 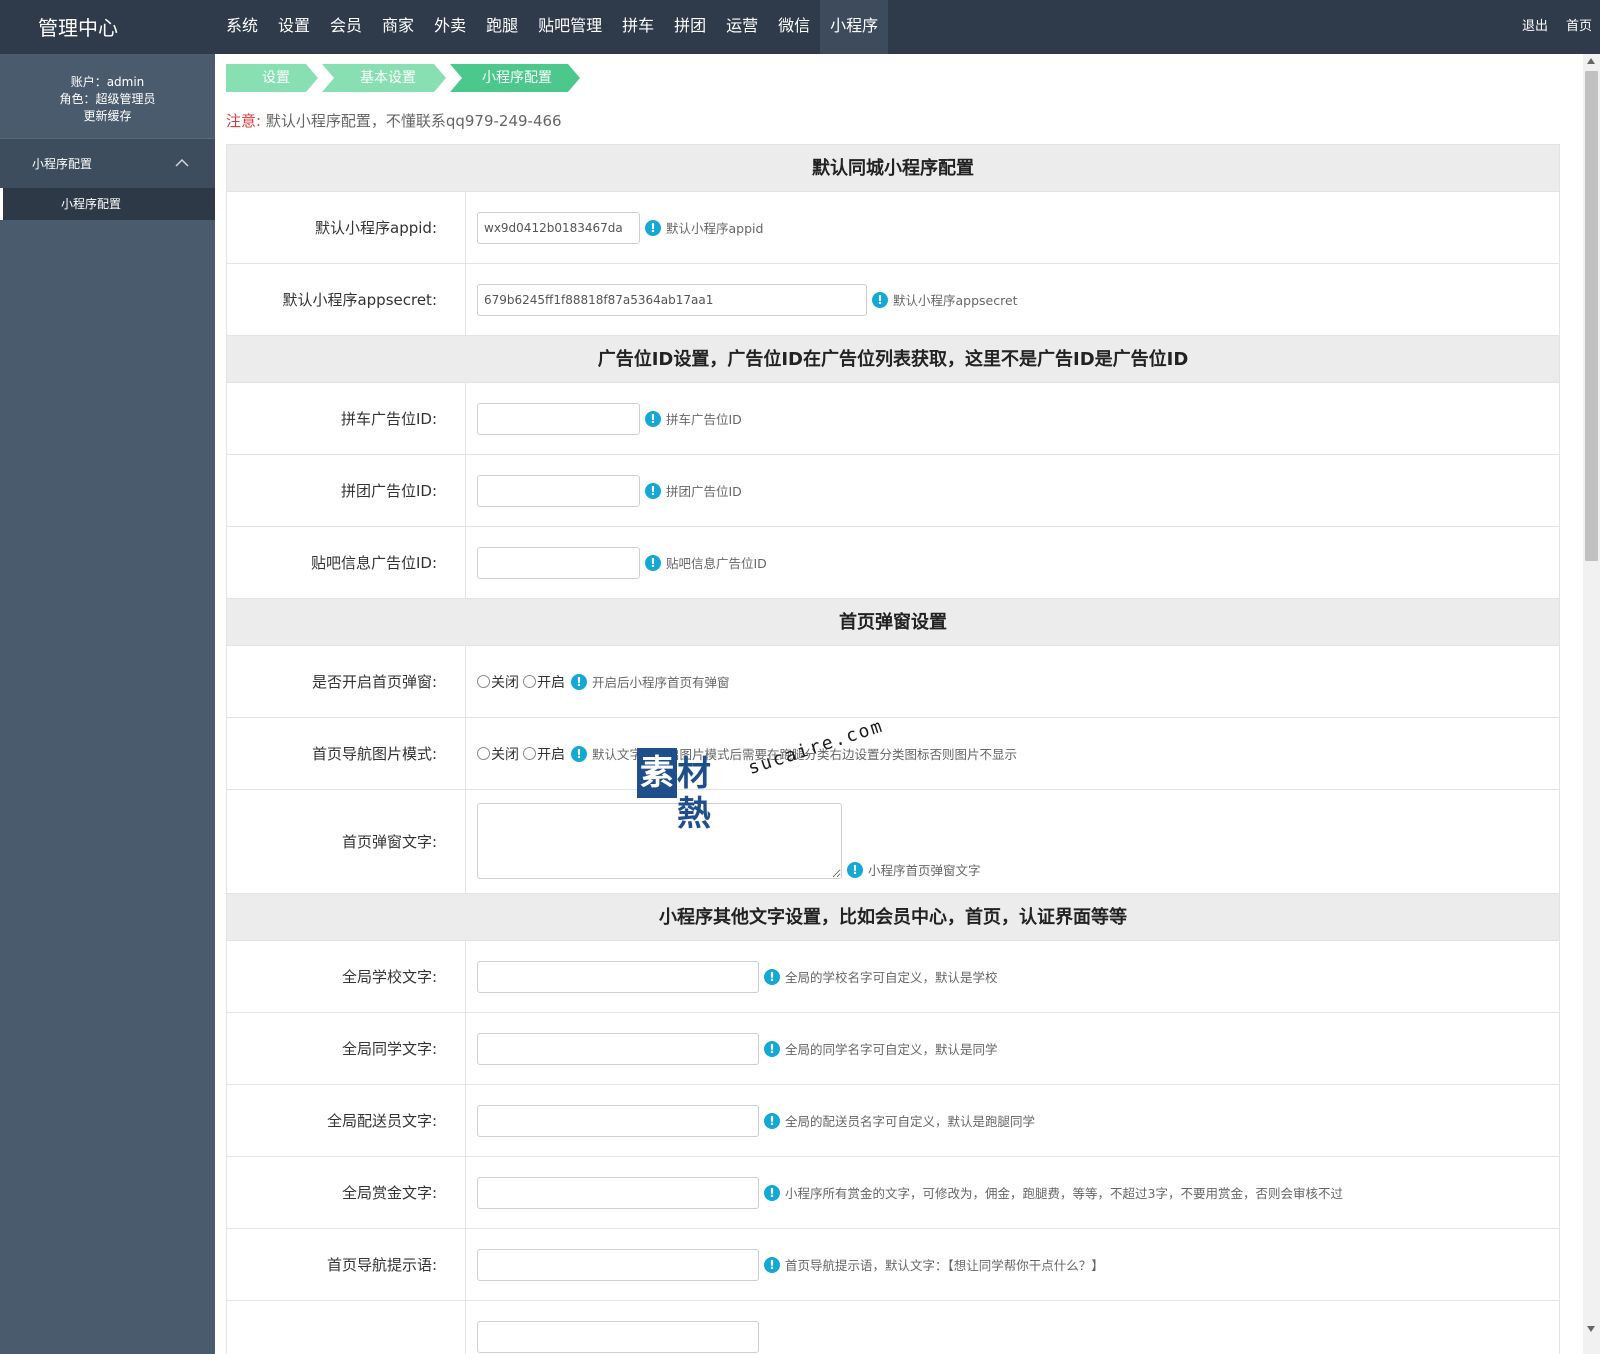 I want to click on scroll-up-icon, so click(x=1591, y=61).